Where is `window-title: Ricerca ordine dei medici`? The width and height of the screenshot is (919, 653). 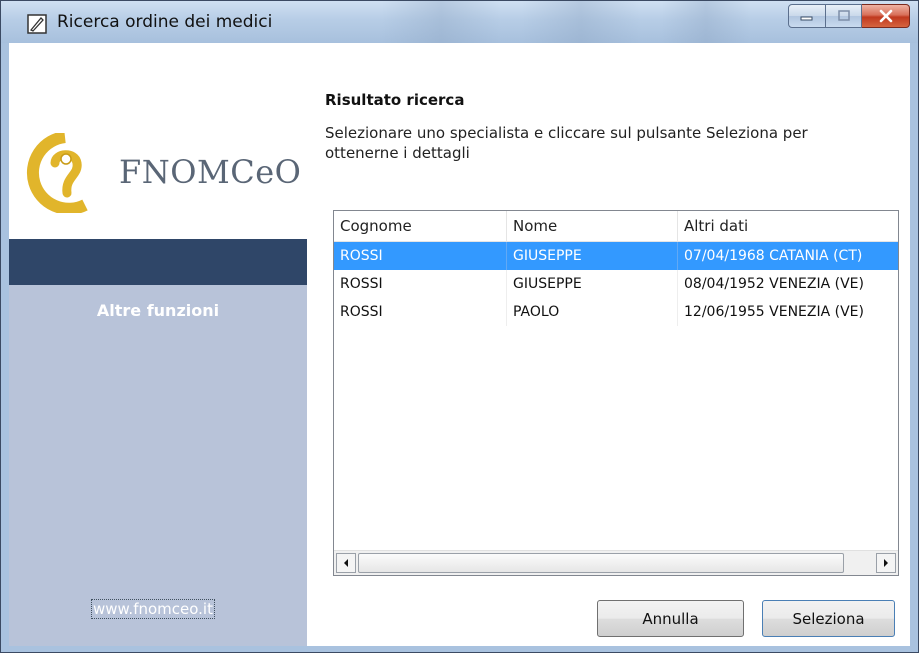 window-title: Ricerca ordine dei medici is located at coordinates (165, 22).